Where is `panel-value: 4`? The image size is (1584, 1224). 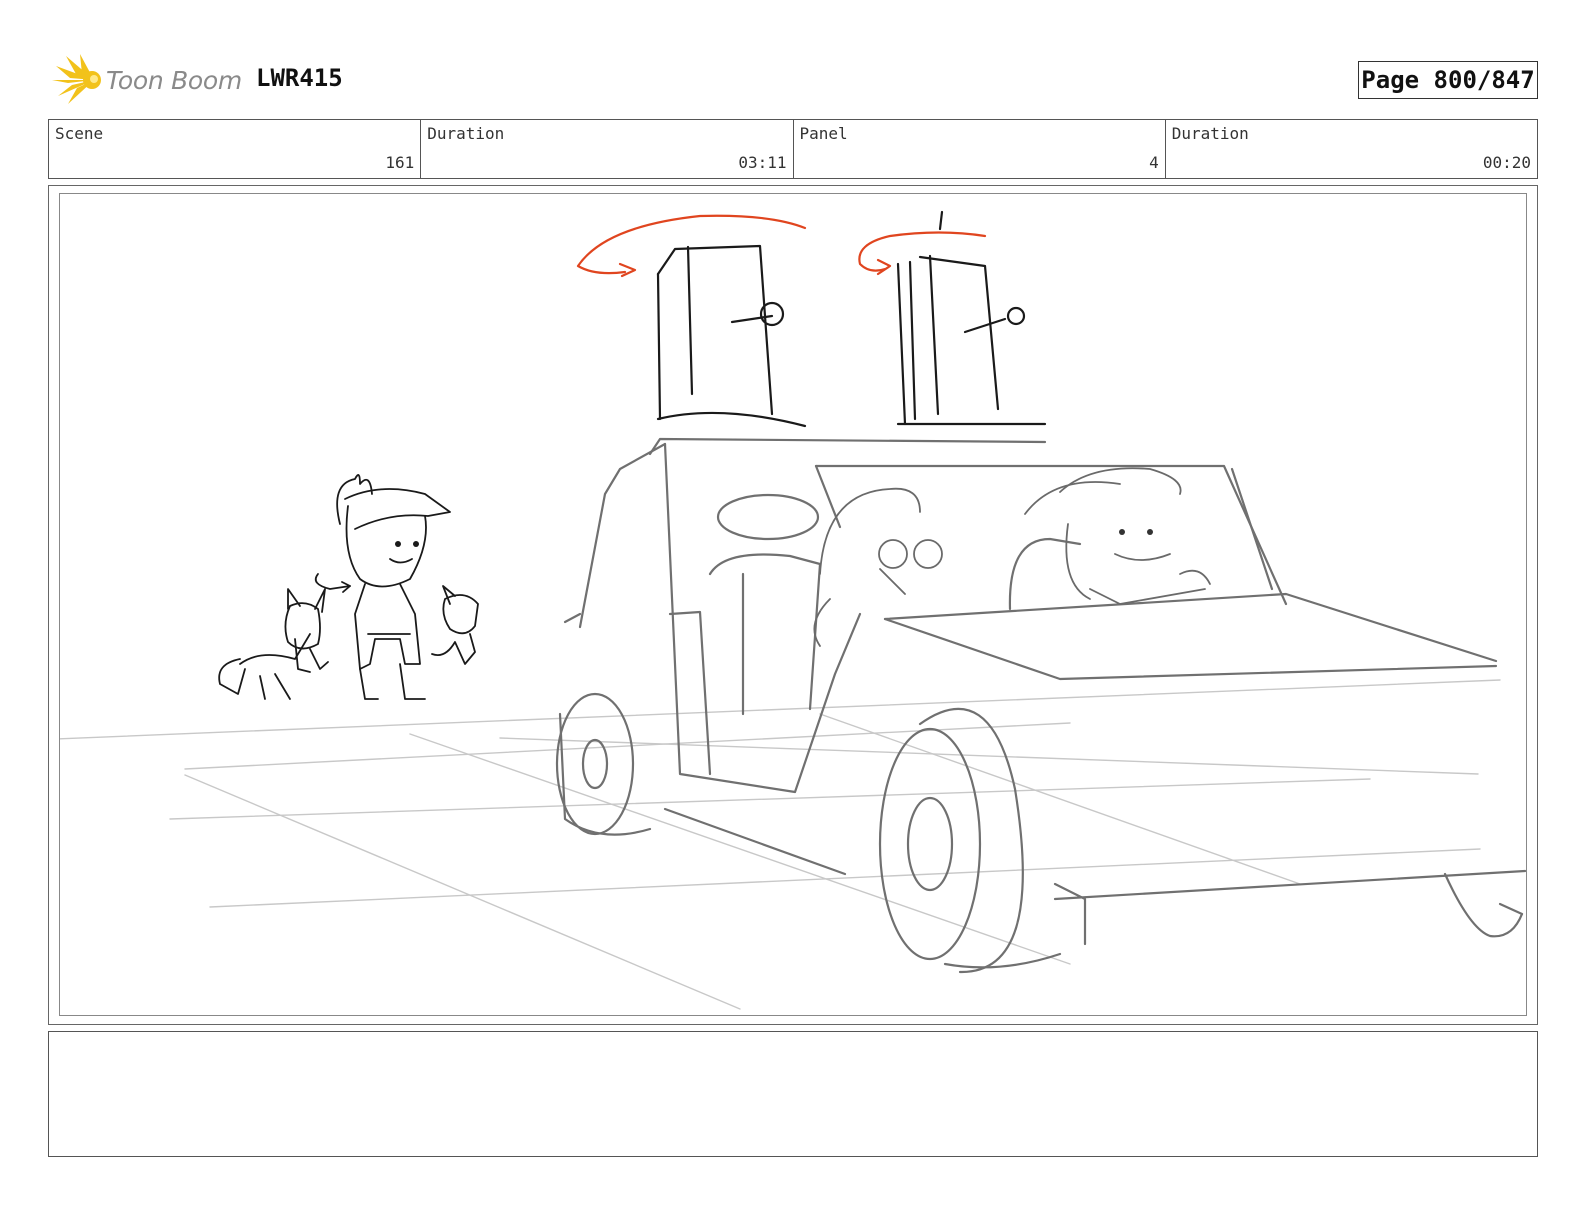
panel-value: 4 is located at coordinates (1154, 162).